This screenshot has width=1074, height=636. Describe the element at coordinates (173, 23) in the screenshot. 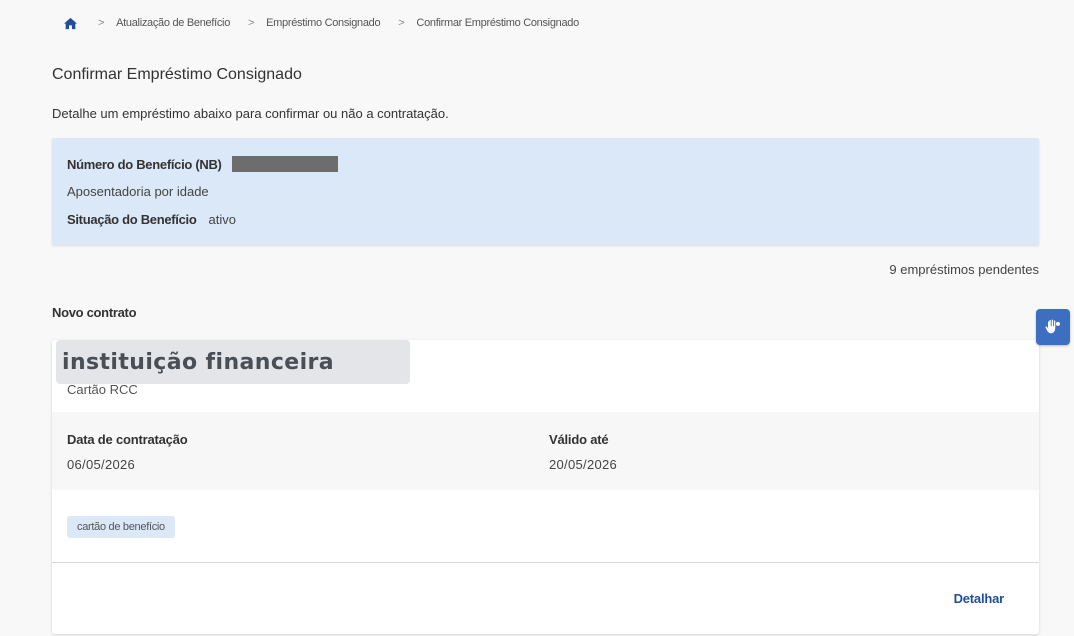

I see `breadcrumb-item-atualizacao: Atualização de Benefício` at that location.